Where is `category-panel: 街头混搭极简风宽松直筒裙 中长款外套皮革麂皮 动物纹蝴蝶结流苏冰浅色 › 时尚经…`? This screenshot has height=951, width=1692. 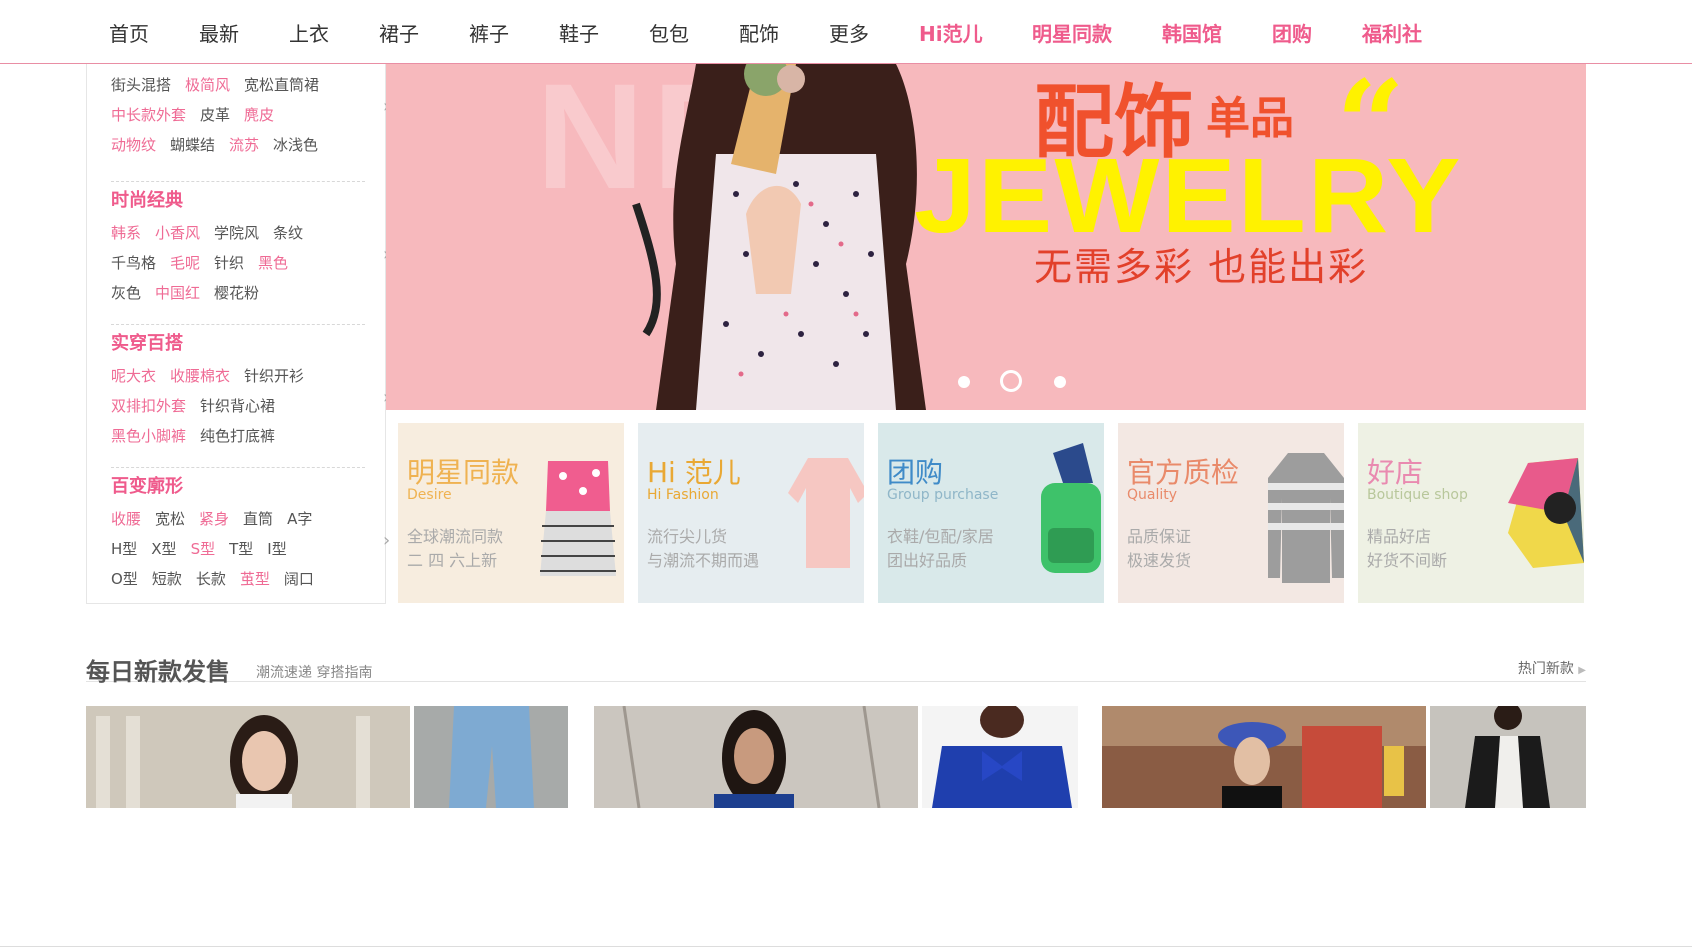 category-panel: 街头混搭极简风宽松直筒裙 中长款外套皮革麂皮 动物纹蝴蝶结流苏冰浅色 › 时尚经… is located at coordinates (238, 334).